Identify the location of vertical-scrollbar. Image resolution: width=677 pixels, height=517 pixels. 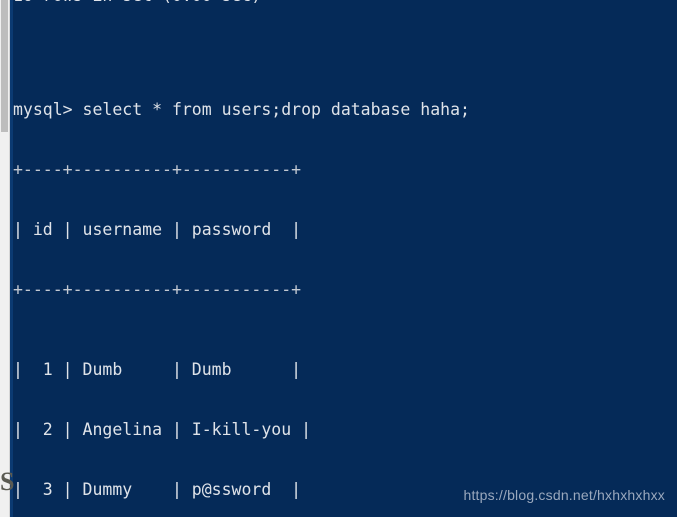
(5, 258).